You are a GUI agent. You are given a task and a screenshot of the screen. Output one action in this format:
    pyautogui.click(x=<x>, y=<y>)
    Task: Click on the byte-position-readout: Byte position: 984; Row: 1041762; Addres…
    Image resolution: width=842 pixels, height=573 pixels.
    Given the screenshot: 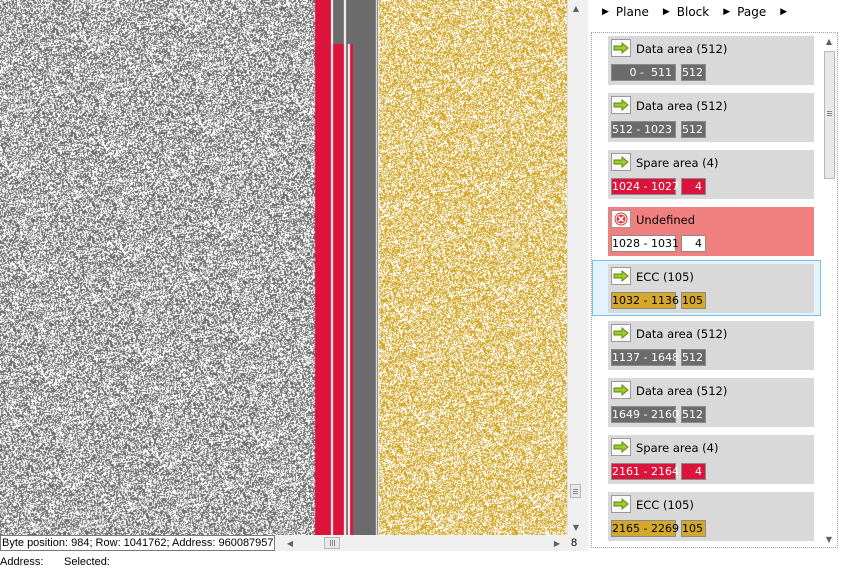 What is the action you would take?
    pyautogui.click(x=137, y=543)
    